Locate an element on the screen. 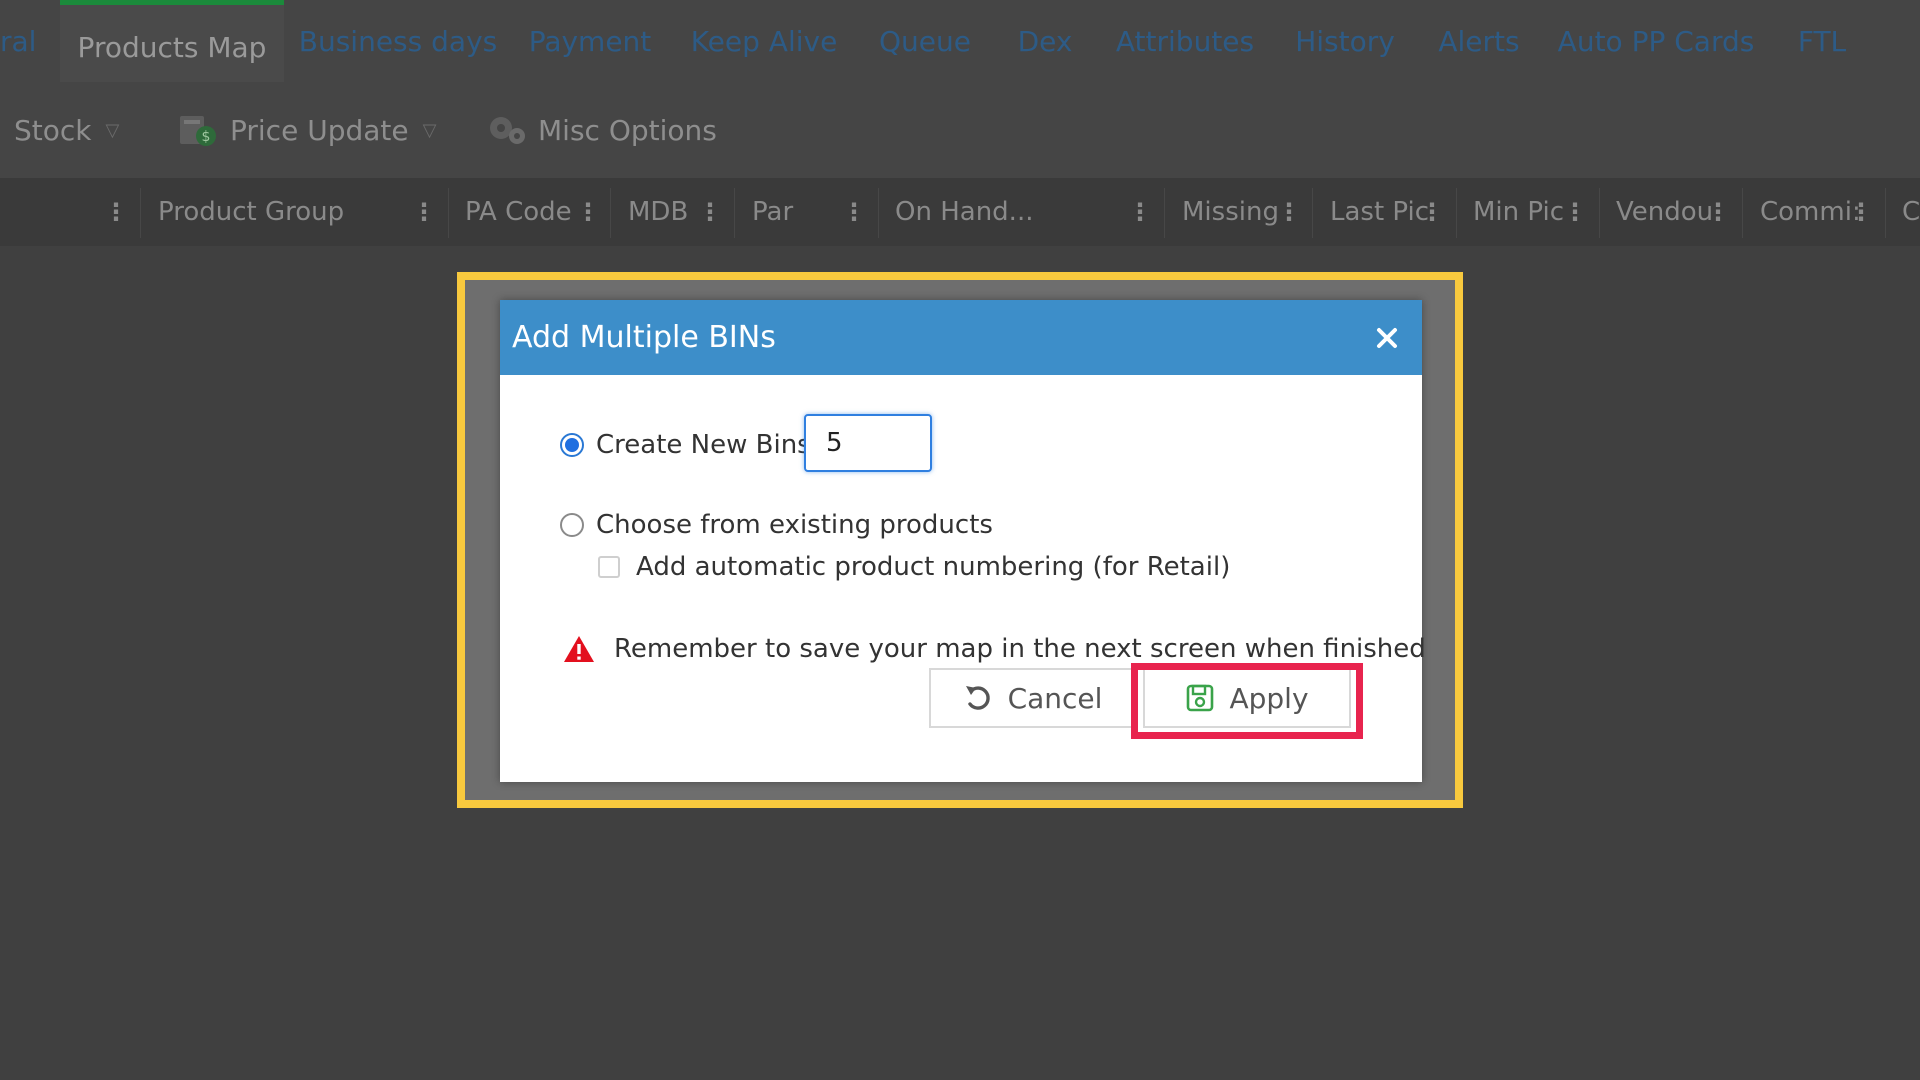  create-new-bins-radio is located at coordinates (572, 445).